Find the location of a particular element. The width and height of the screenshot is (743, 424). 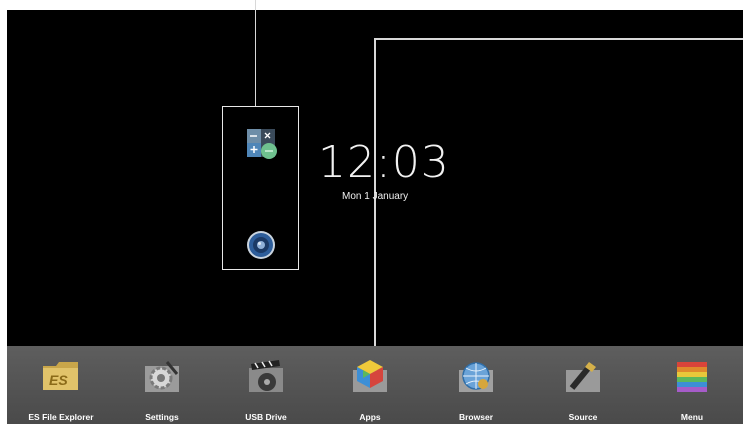

dock-item-menu: Menu is located at coordinates (692, 385).